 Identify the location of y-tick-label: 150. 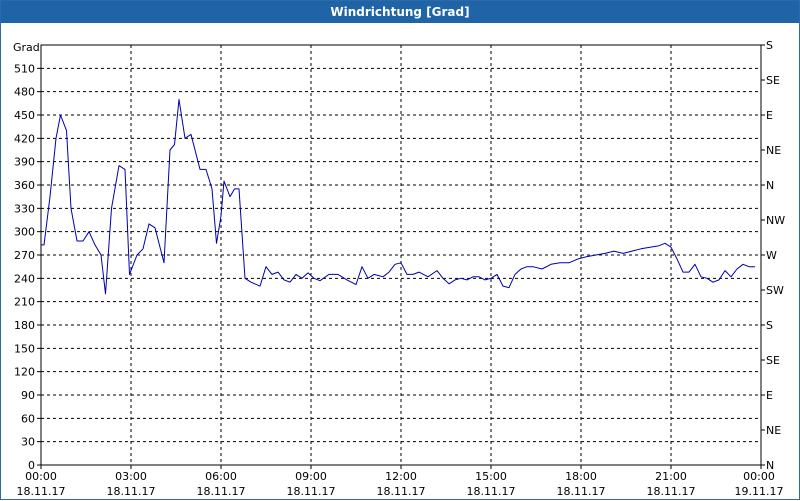
(24, 348).